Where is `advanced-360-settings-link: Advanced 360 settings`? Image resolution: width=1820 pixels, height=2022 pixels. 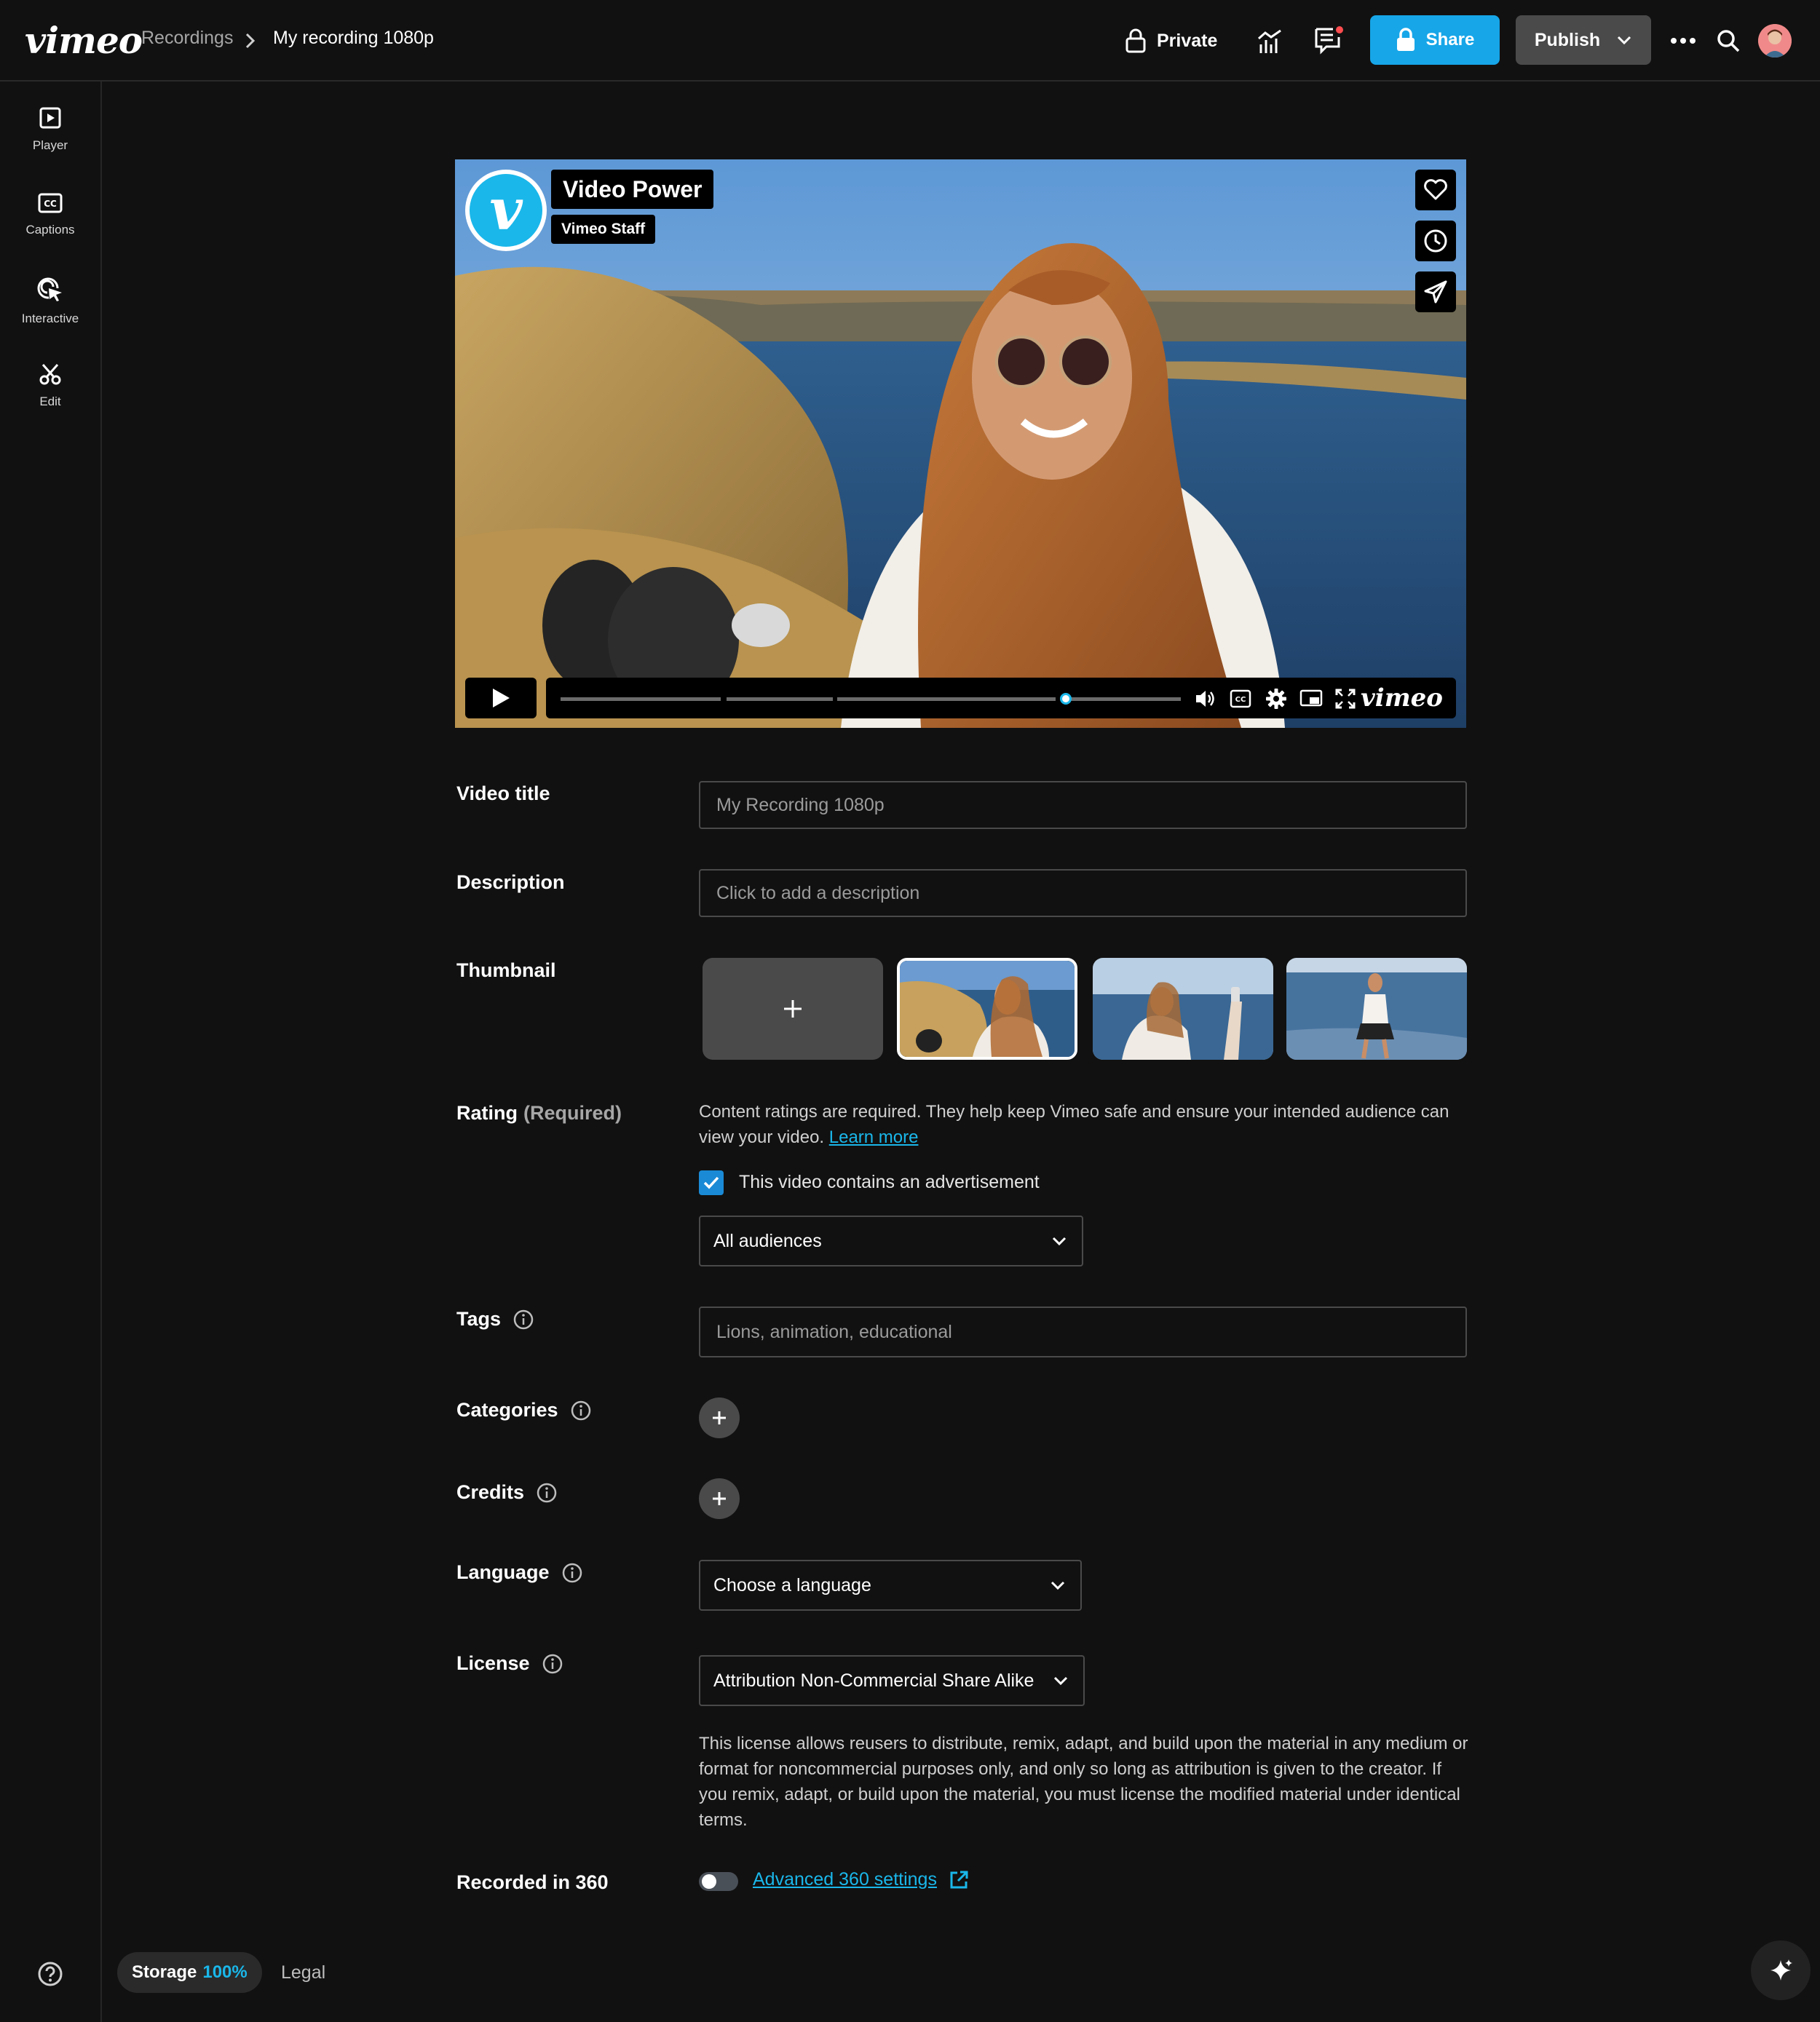
advanced-360-settings-link: Advanced 360 settings is located at coordinates (861, 1879).